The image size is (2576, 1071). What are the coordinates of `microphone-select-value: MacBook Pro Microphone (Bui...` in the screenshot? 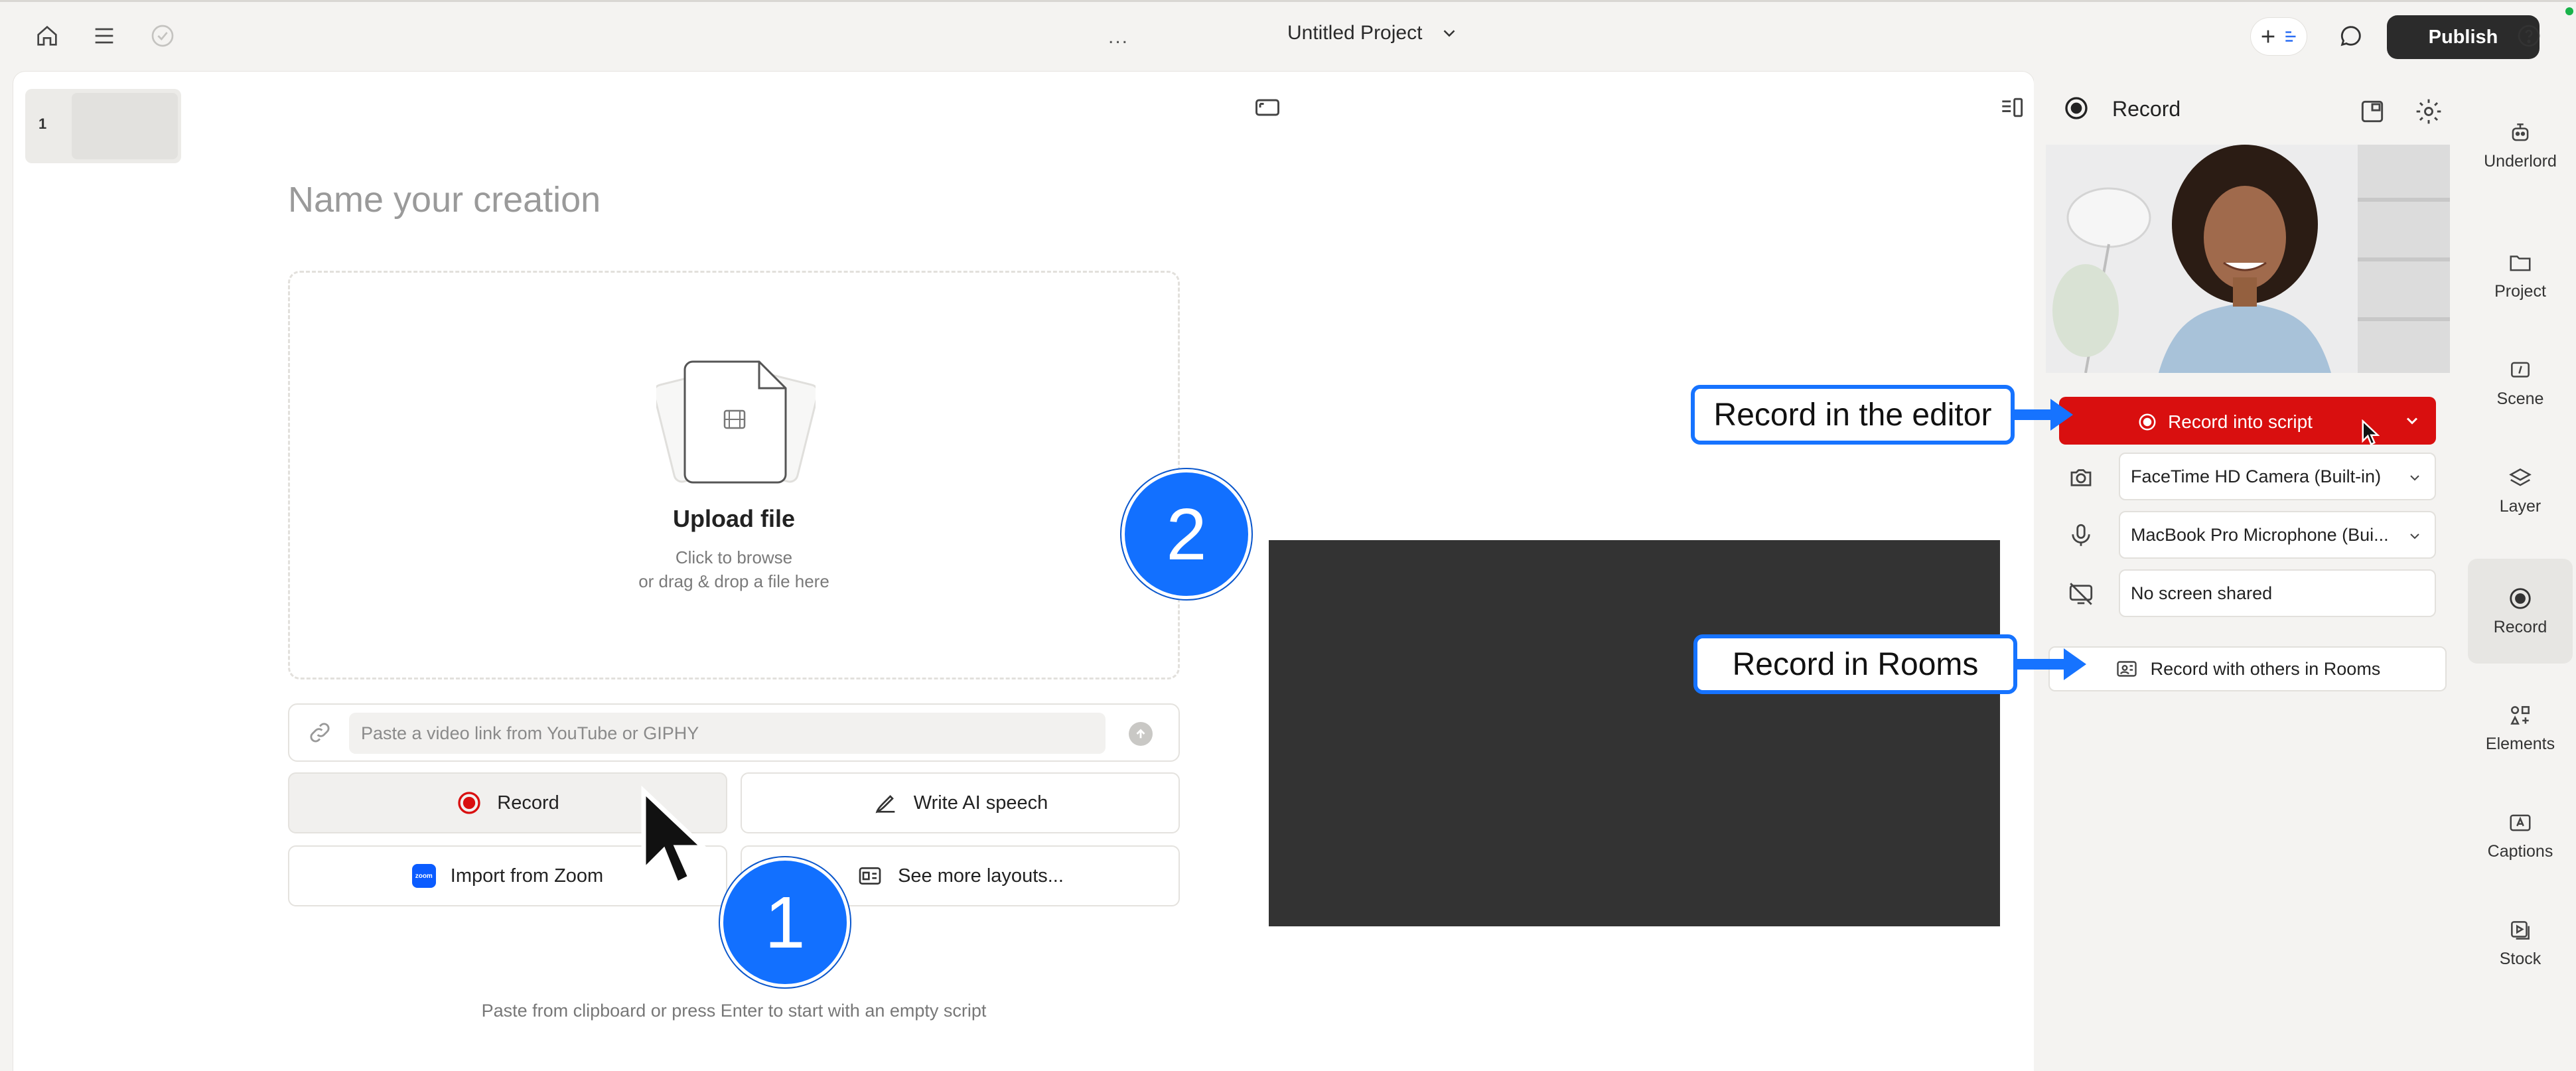 It's located at (2260, 534).